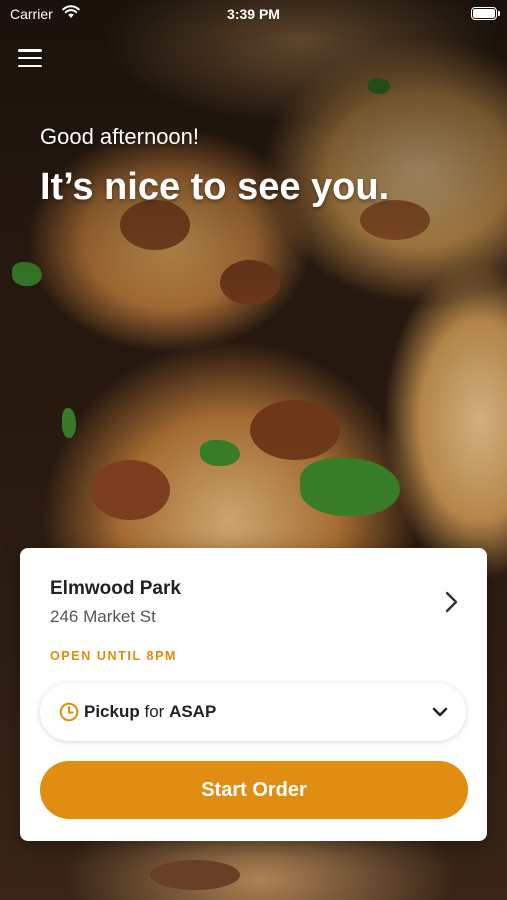 This screenshot has width=507, height=900. What do you see at coordinates (103, 616) in the screenshot?
I see `location-address: 246 Market St` at bounding box center [103, 616].